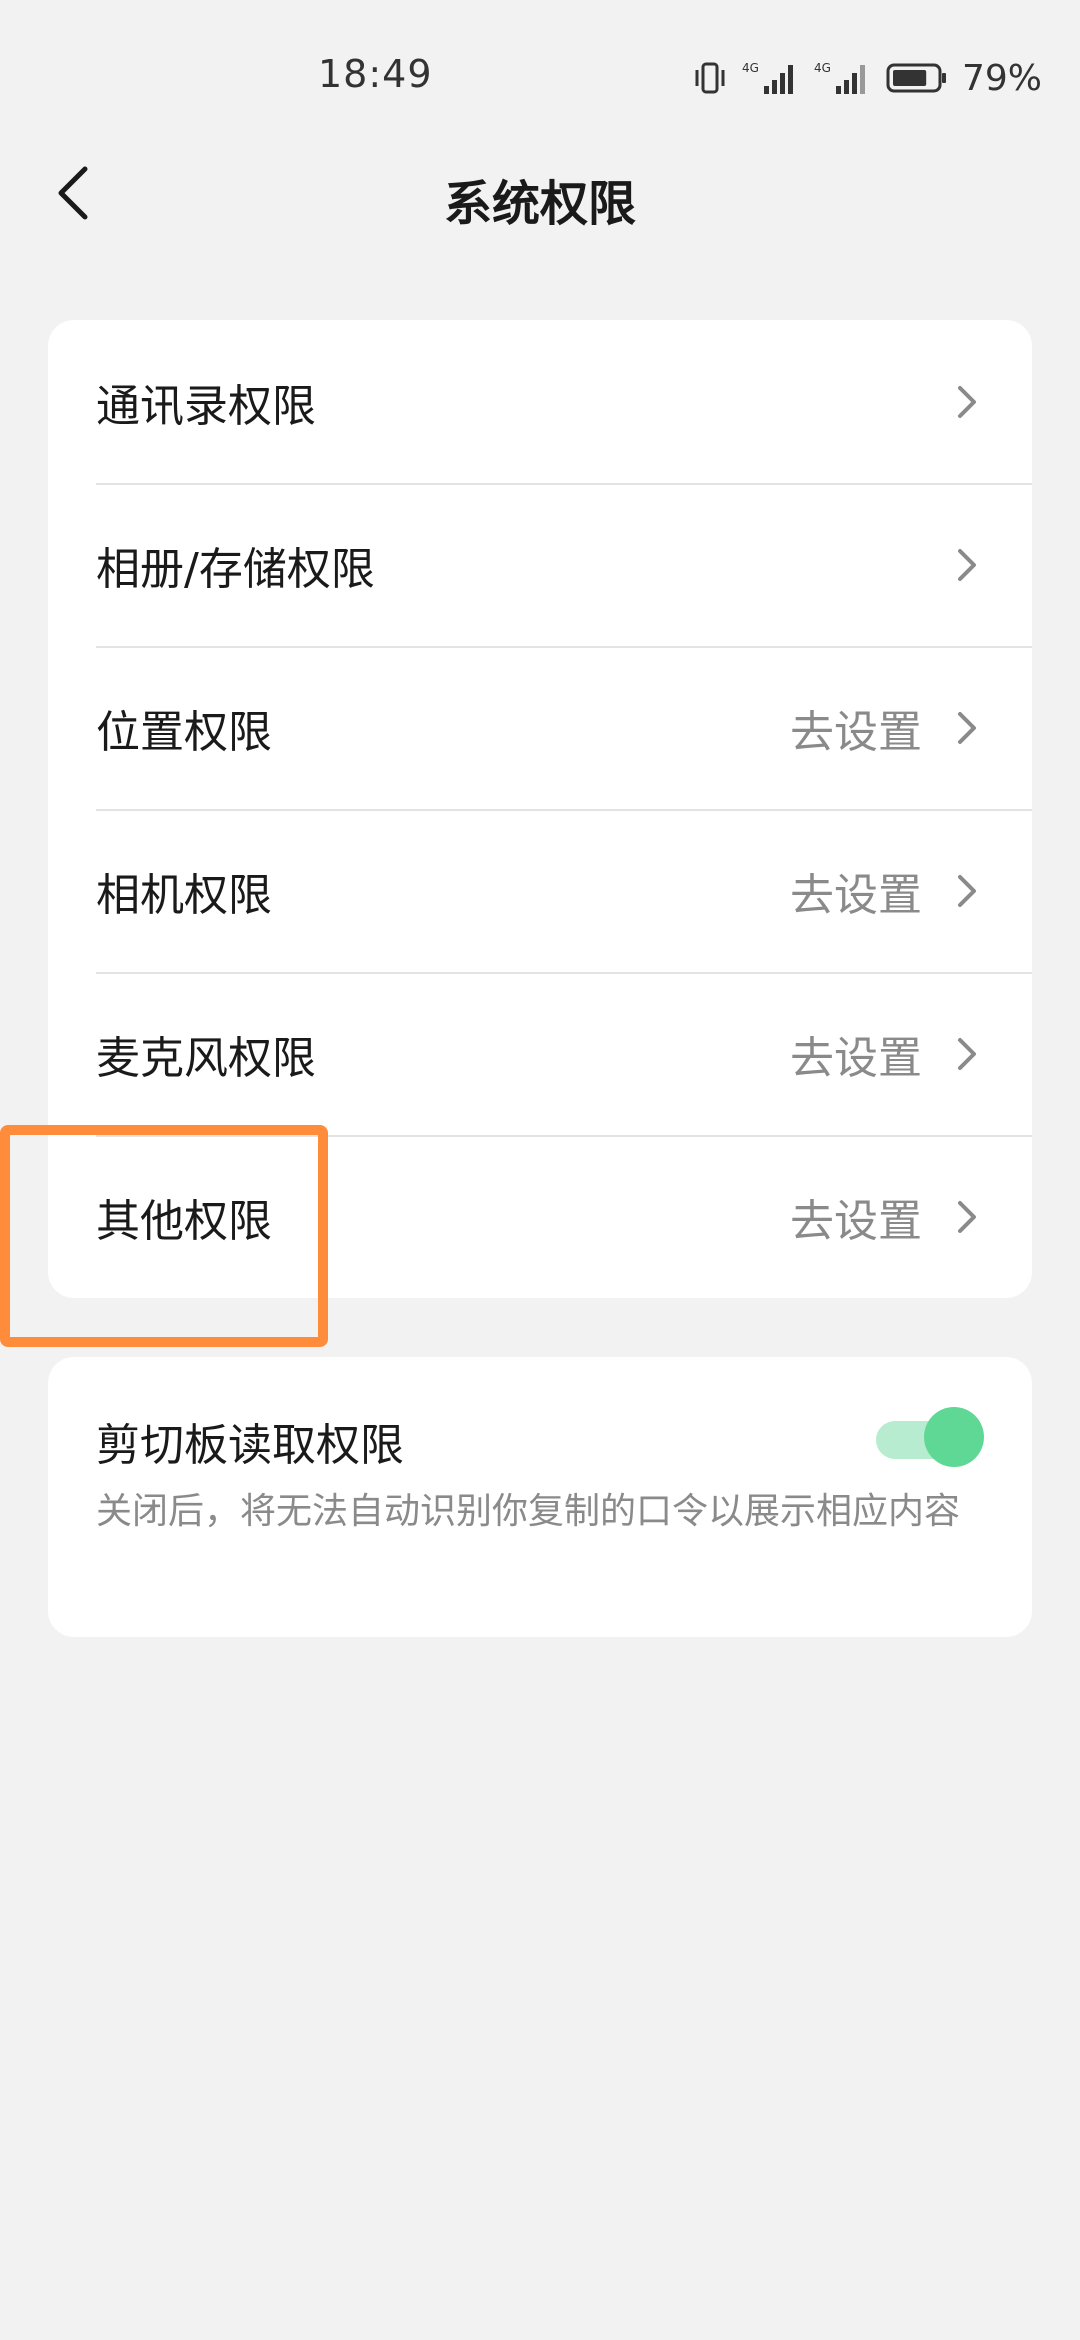 The width and height of the screenshot is (1080, 2340). I want to click on status-time: 18:49, so click(375, 74).